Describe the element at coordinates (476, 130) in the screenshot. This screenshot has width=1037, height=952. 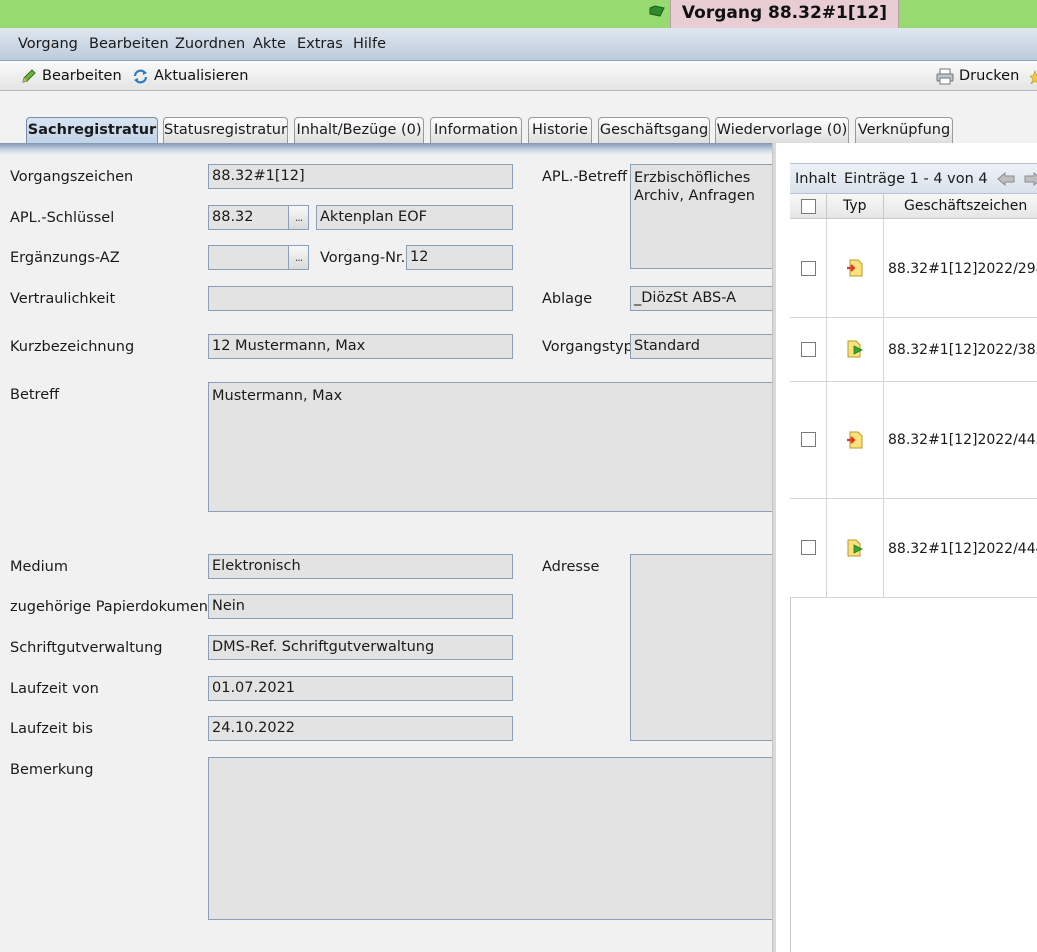
I see `tab-information: Information` at that location.